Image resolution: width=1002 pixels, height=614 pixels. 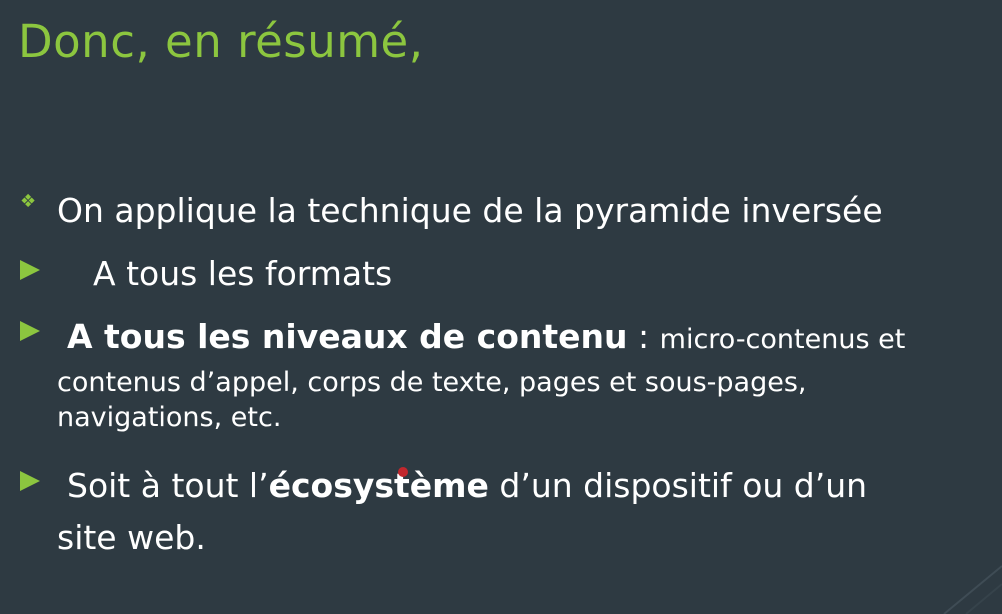 I want to click on bullet-pre-text: Soit à tout l’, so click(x=168, y=485).